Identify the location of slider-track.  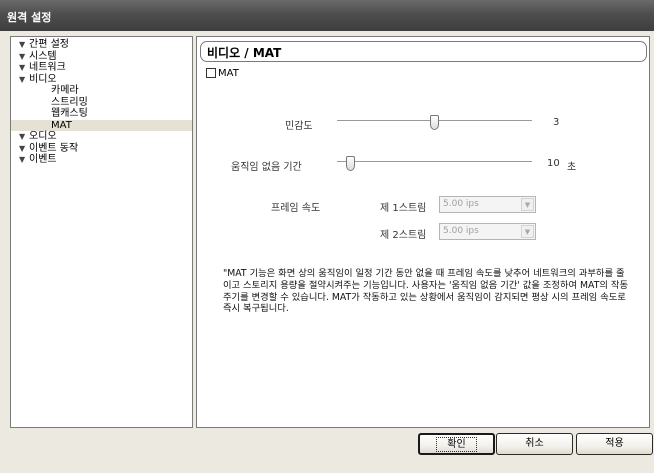
(434, 162).